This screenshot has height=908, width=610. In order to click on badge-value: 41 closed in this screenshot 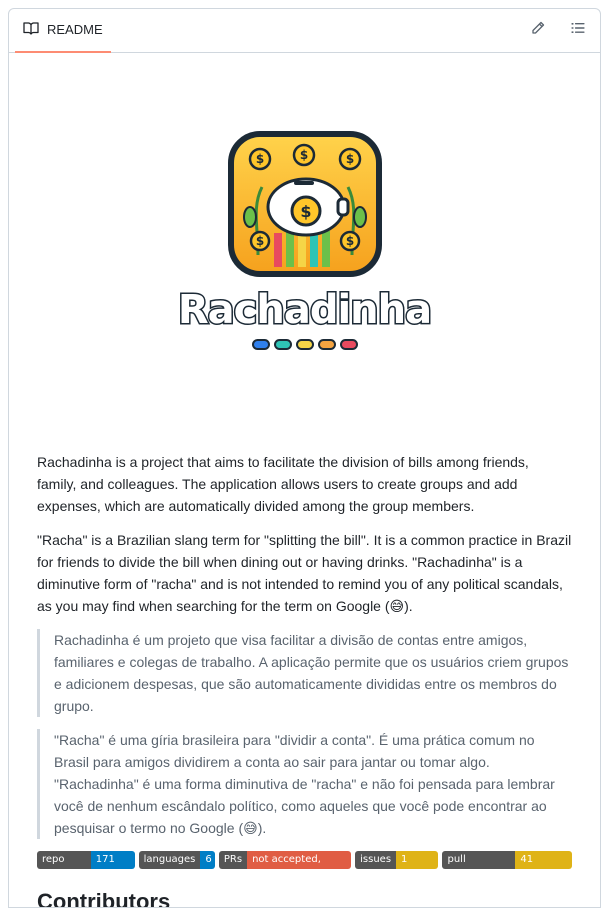, I will do `click(543, 860)`.